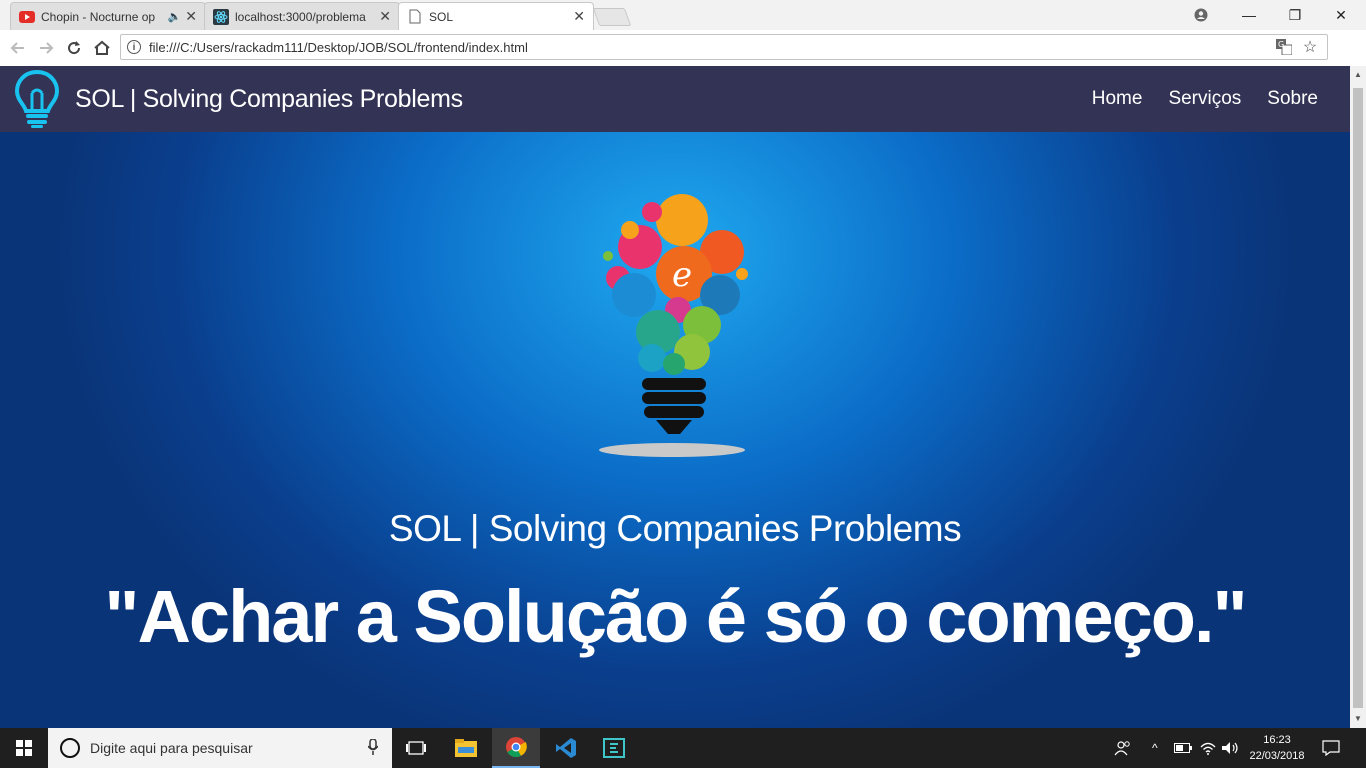 Image resolution: width=1366 pixels, height=768 pixels. What do you see at coordinates (1123, 748) in the screenshot?
I see `people-icon` at bounding box center [1123, 748].